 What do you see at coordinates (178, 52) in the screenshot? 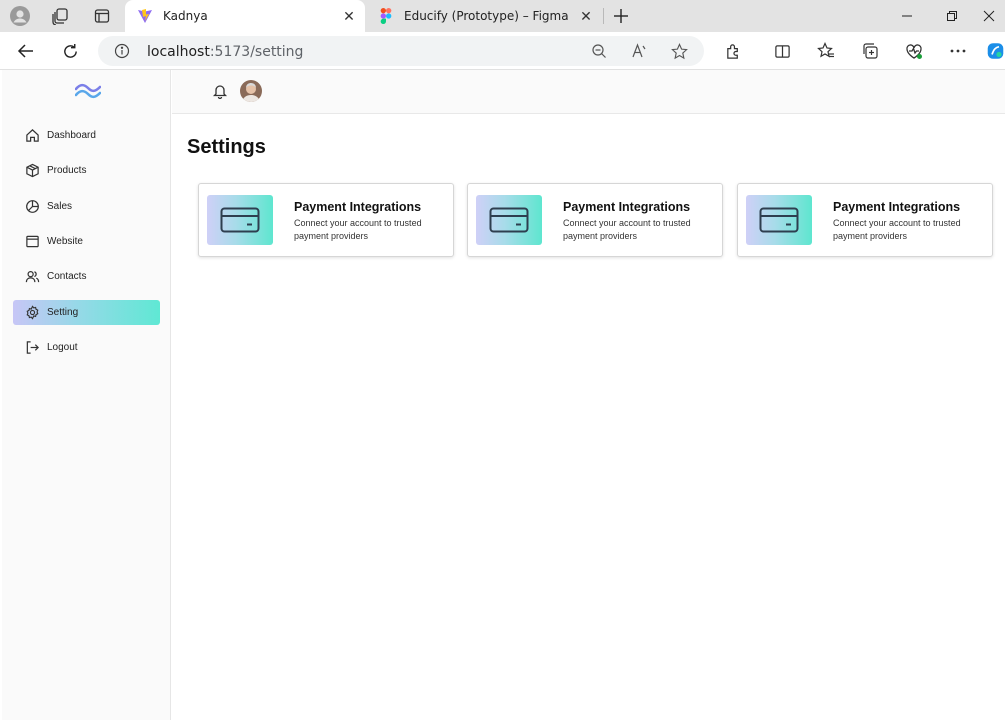
I see `url-host: localhost` at bounding box center [178, 52].